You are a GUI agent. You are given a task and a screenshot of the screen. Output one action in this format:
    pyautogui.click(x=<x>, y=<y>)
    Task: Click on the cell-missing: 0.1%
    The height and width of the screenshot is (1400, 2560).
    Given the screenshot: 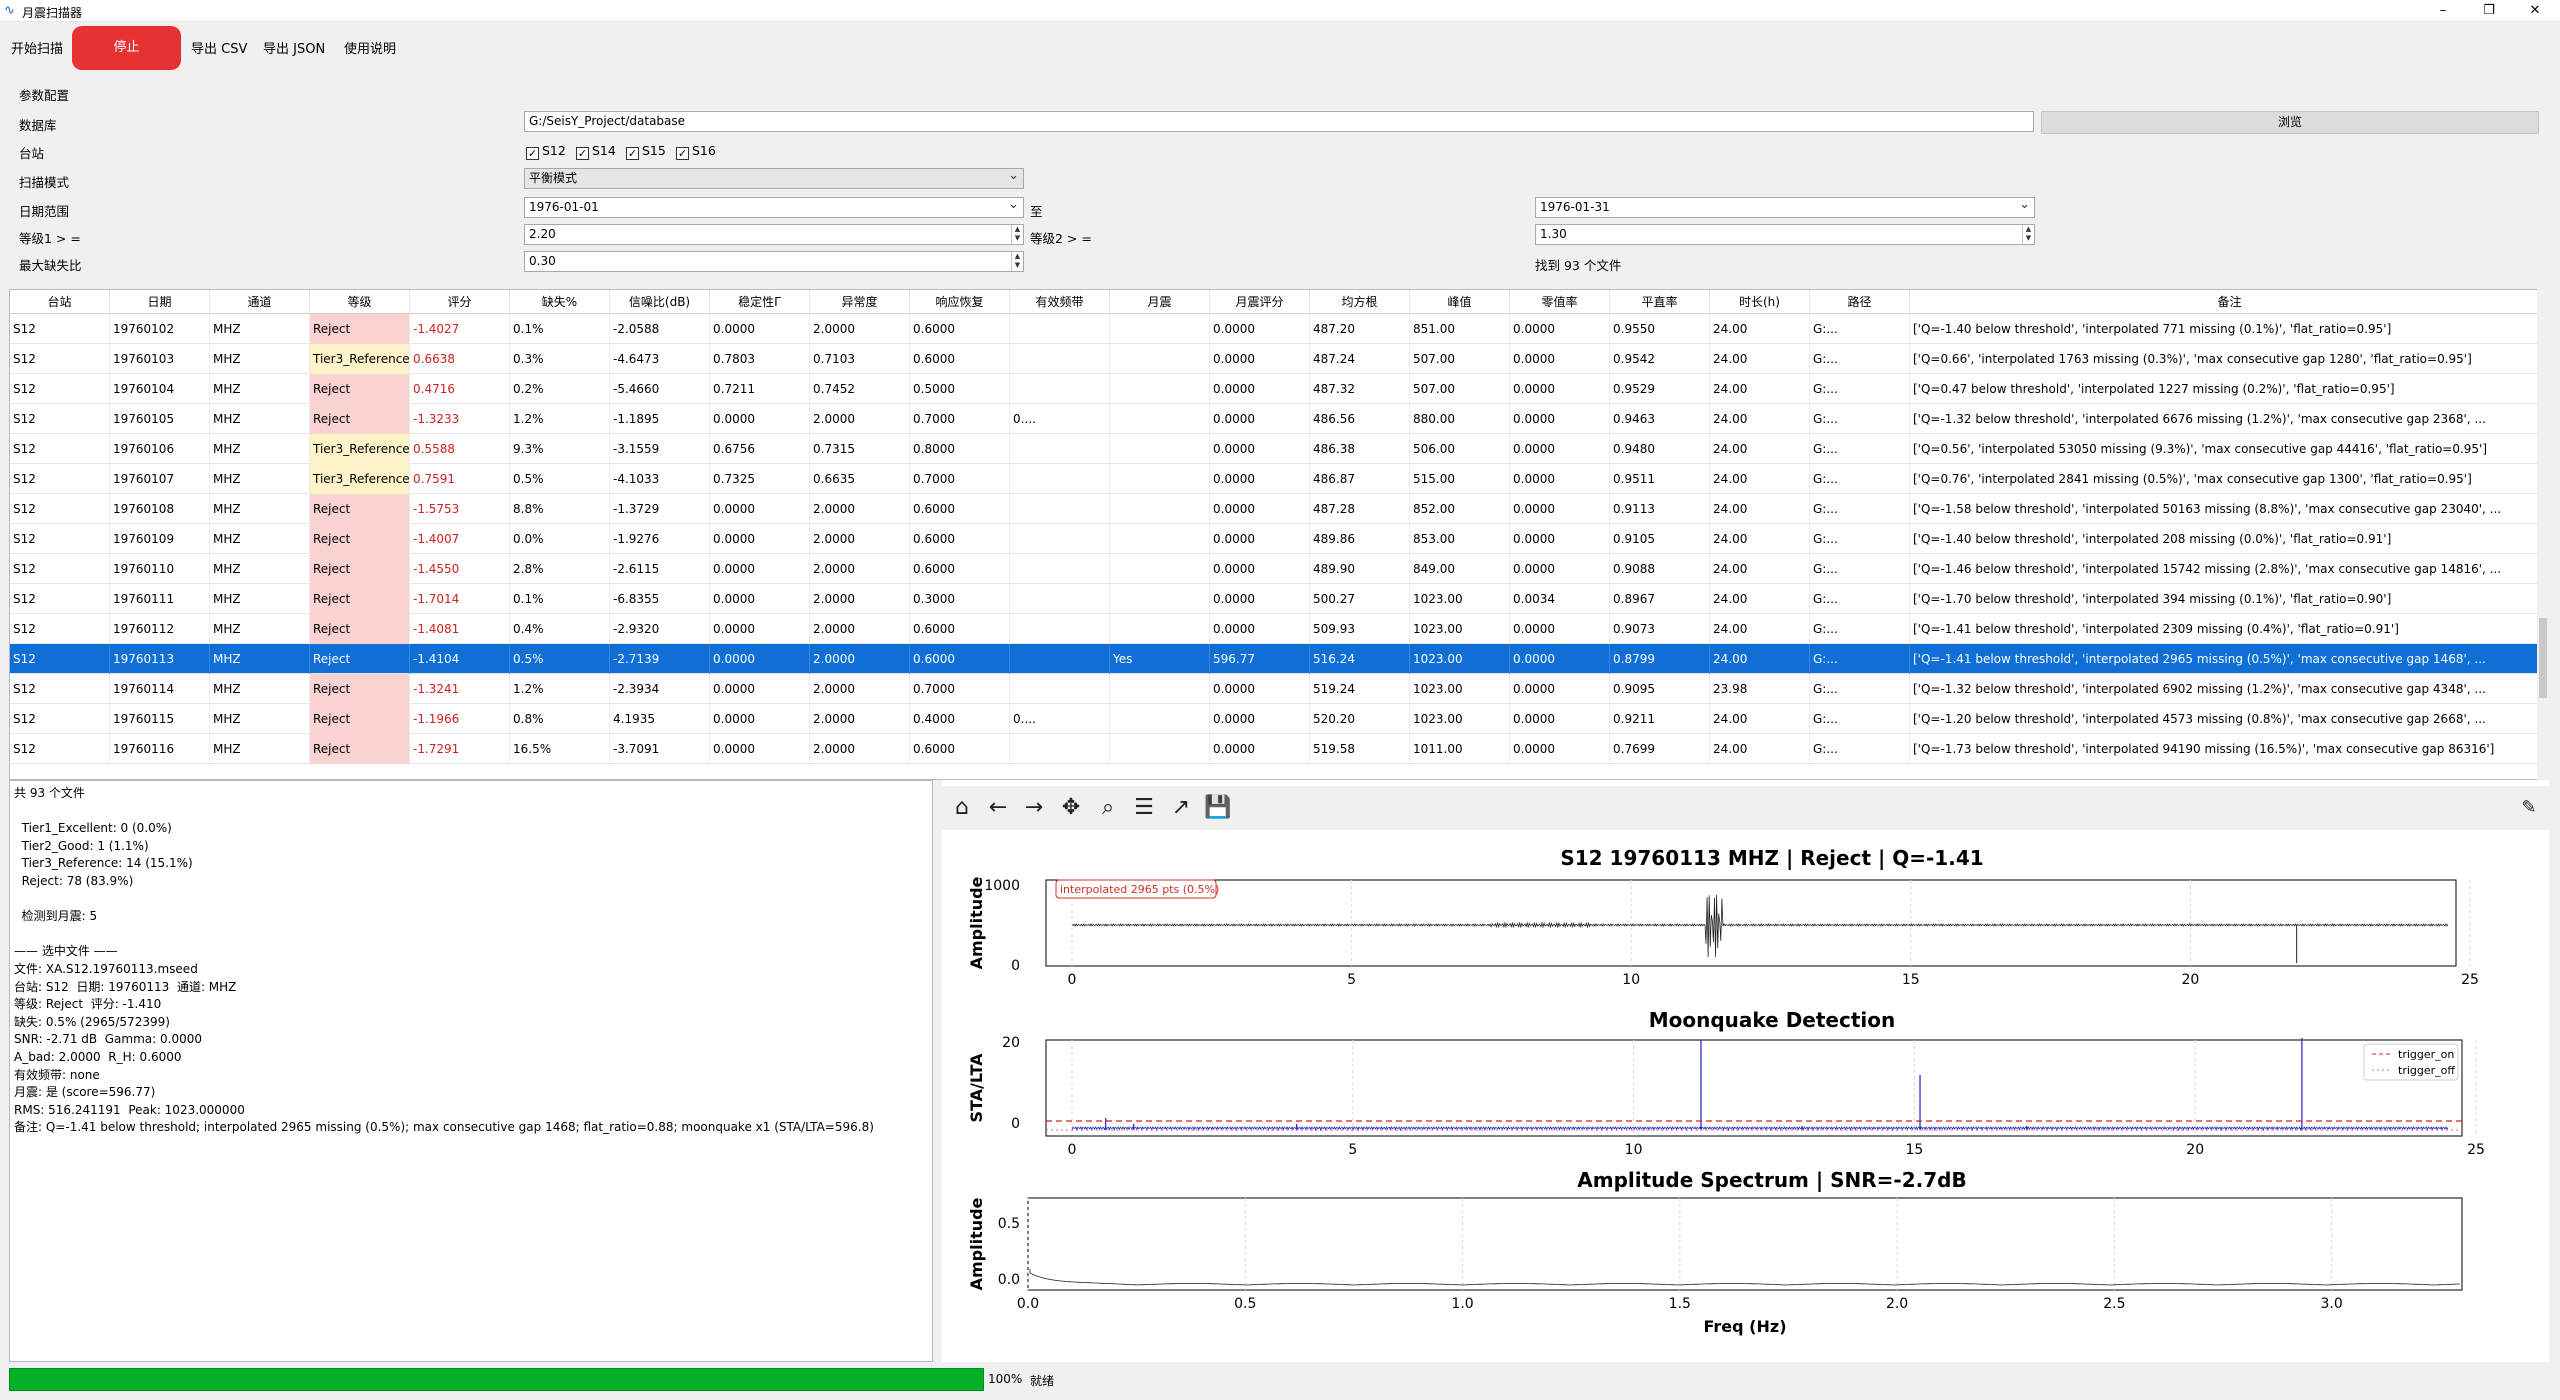 What is the action you would take?
    pyautogui.click(x=560, y=599)
    